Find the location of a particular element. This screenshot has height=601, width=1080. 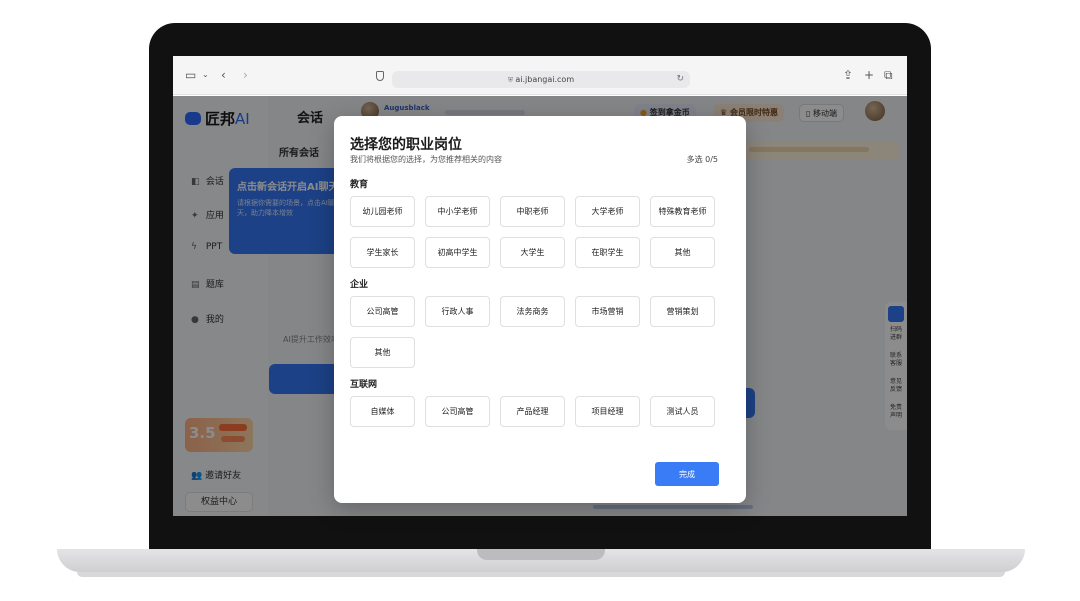

option-working-student: 在职学生 is located at coordinates (607, 252).